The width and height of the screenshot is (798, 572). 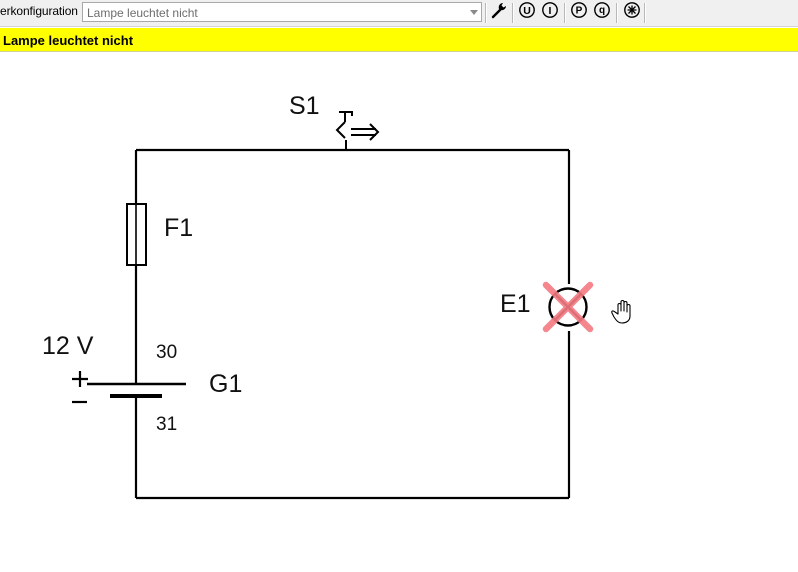 I want to click on svg-text: P, so click(x=579, y=10).